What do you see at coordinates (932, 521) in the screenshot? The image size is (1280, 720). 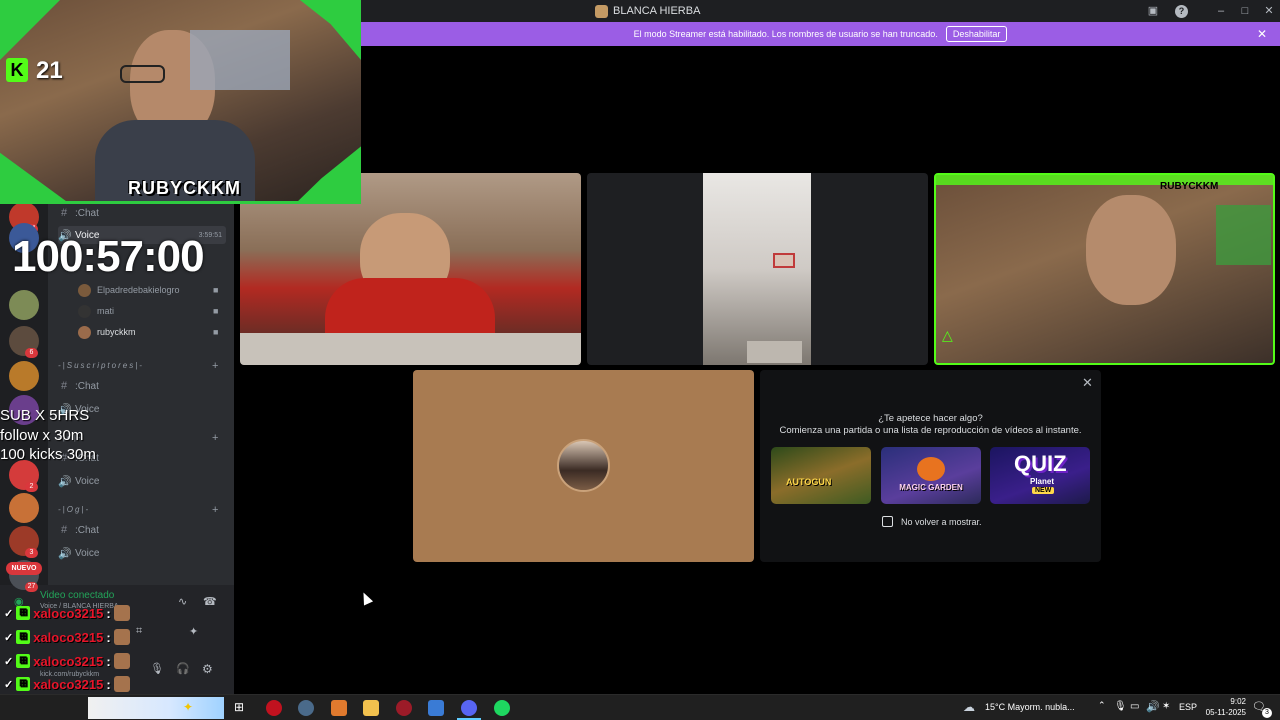 I see `dont-show-again-checkbox: No volver a mostrar.` at bounding box center [932, 521].